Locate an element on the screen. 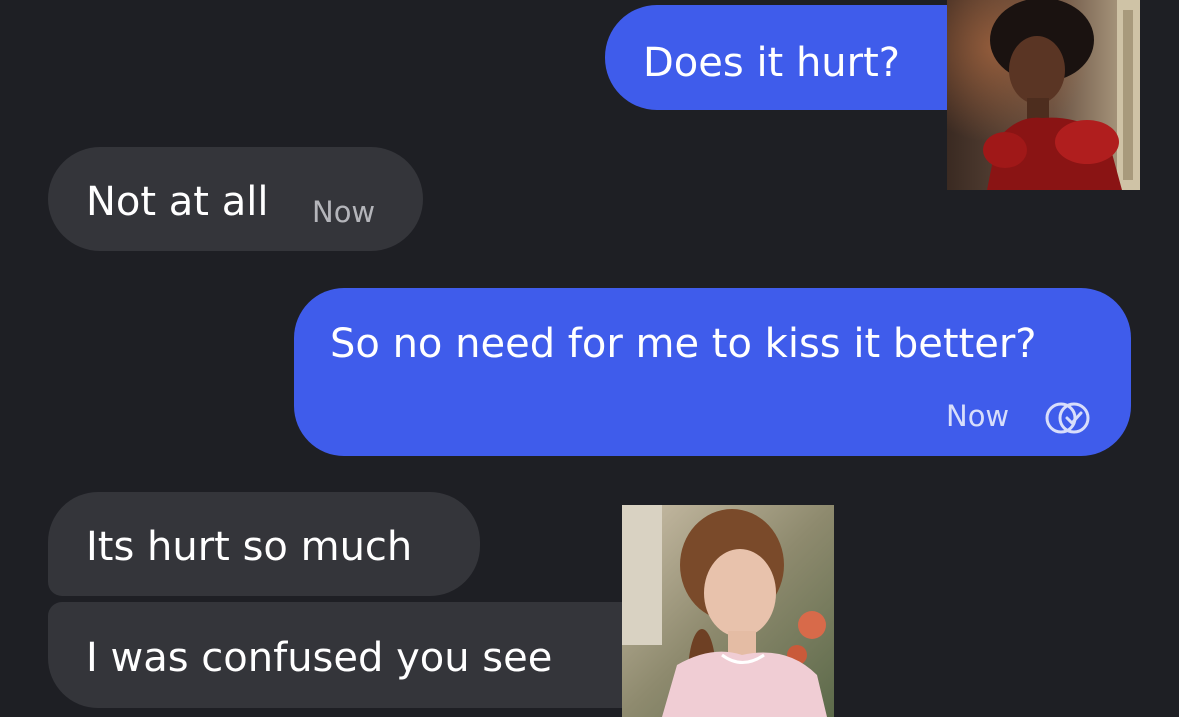 The height and width of the screenshot is (717, 1179). received-message-bubble: I was confused you see is located at coordinates (363, 655).